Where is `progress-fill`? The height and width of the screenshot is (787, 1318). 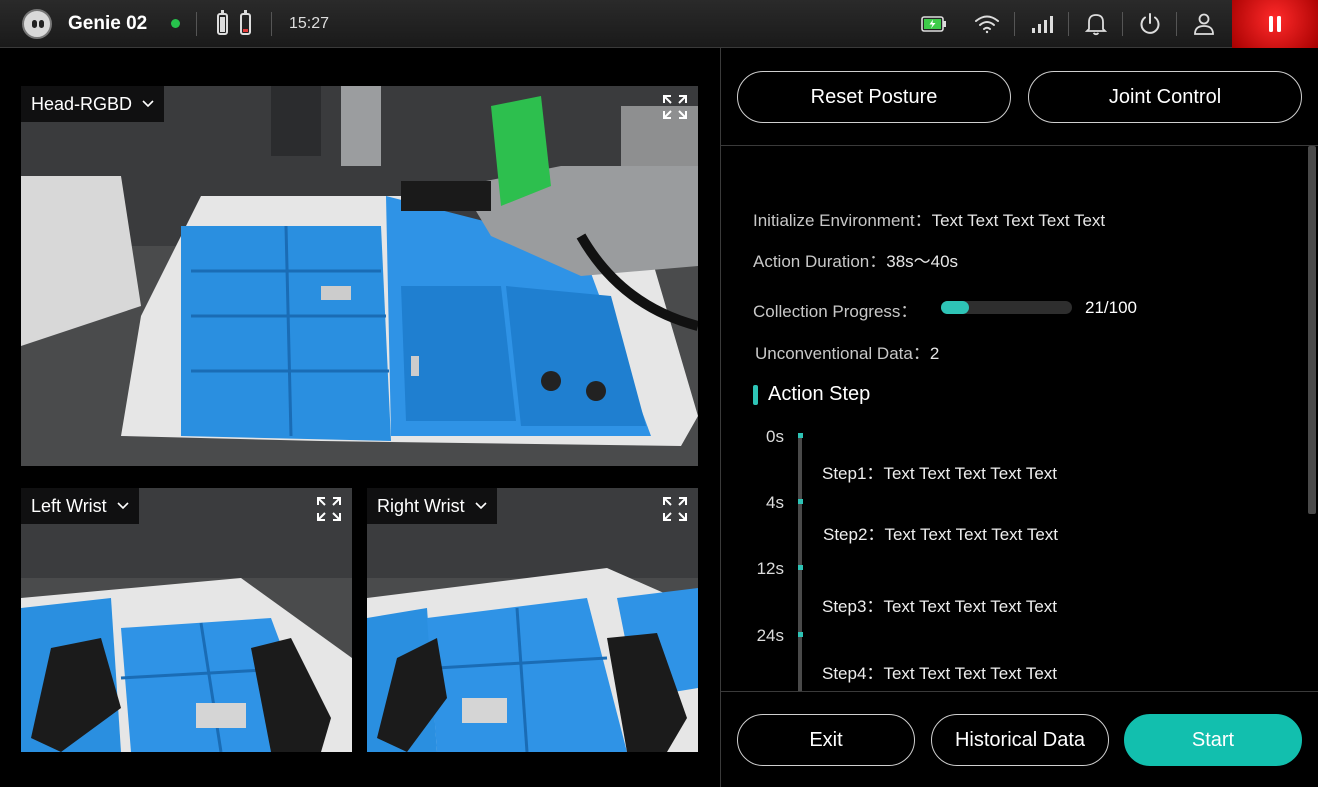
progress-fill is located at coordinates (955, 307).